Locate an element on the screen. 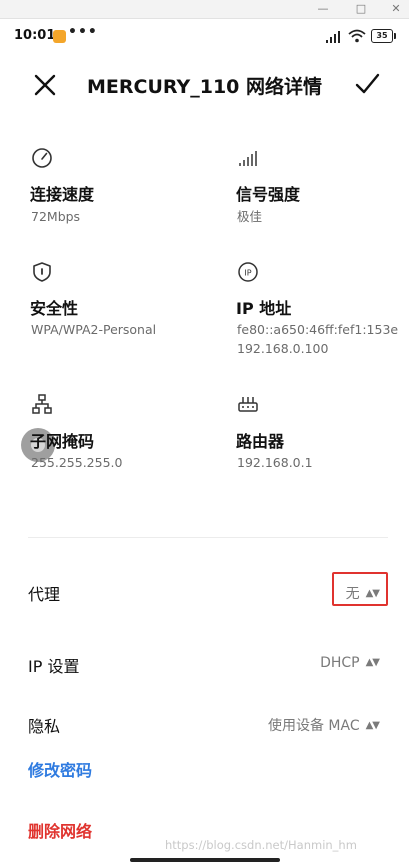  ip-location-icon: IP is located at coordinates (248, 272).